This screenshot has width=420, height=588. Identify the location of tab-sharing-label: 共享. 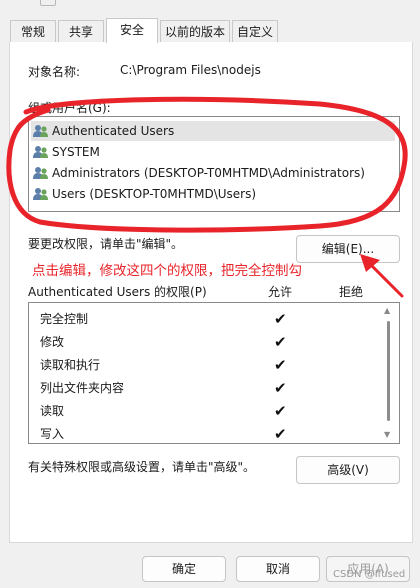
(80, 32).